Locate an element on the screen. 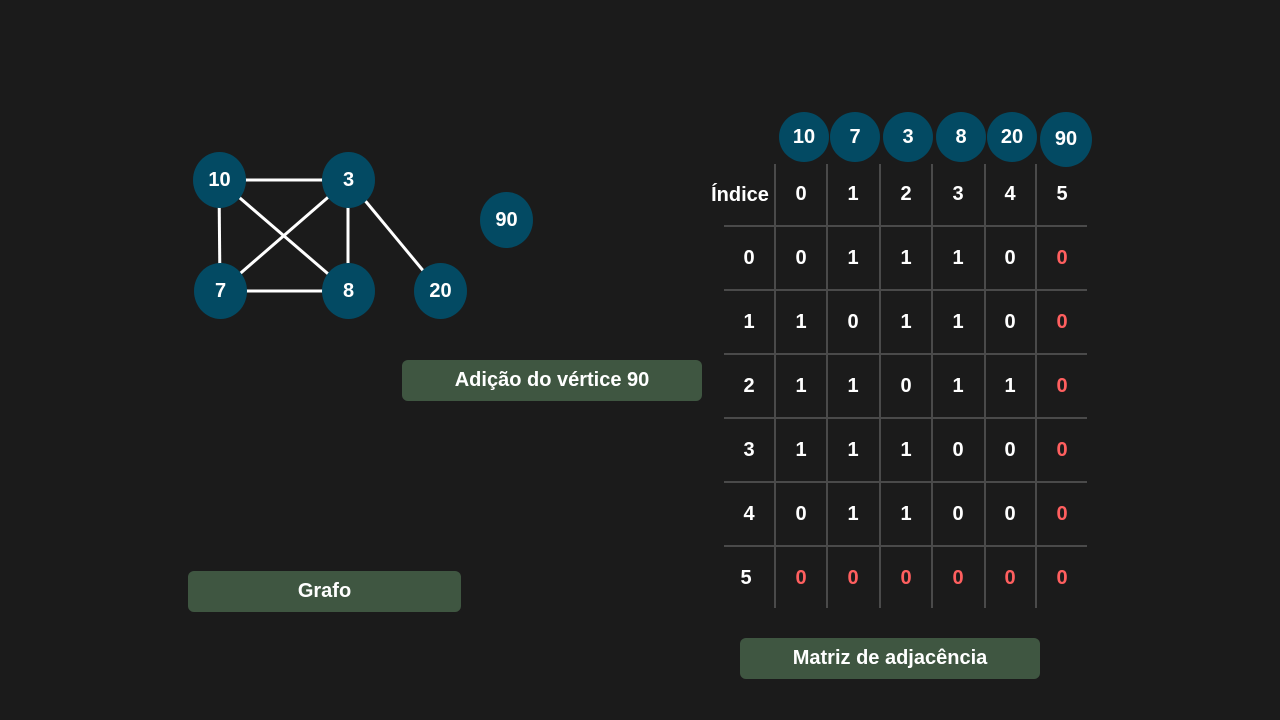  matrix-cell-5-3: 0 is located at coordinates (958, 577).